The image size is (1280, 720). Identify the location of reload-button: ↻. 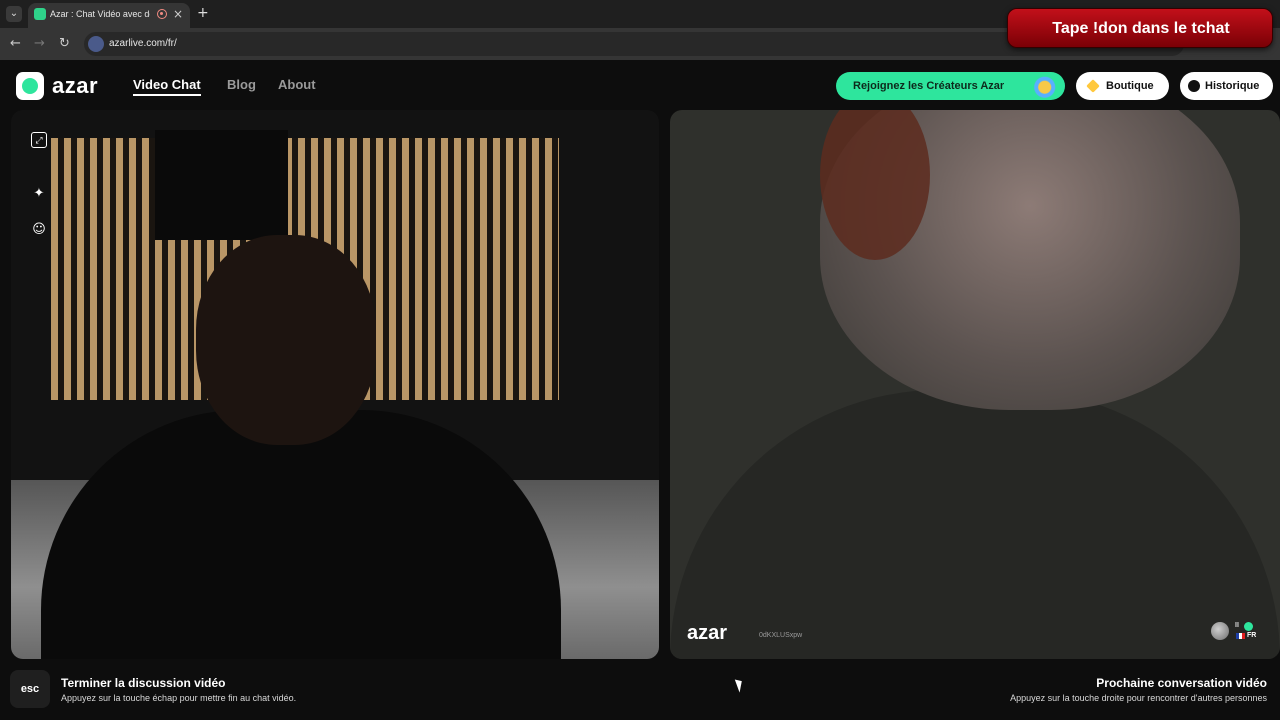
(64, 43).